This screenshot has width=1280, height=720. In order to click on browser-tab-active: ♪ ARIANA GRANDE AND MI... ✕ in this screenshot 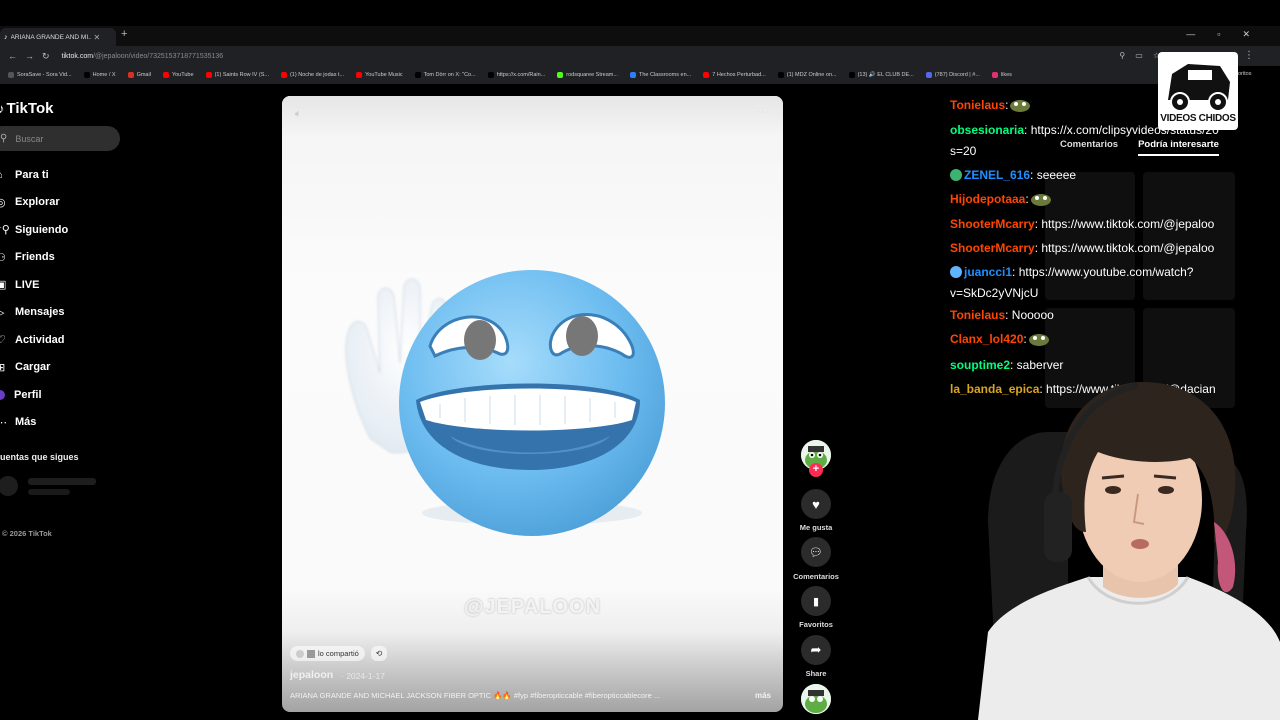, I will do `click(58, 37)`.